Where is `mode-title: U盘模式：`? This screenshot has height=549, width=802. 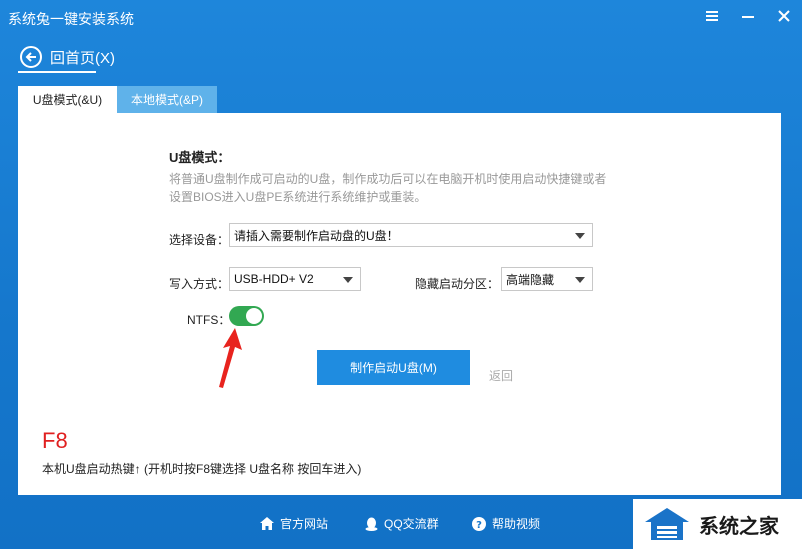 mode-title: U盘模式： is located at coordinates (200, 157).